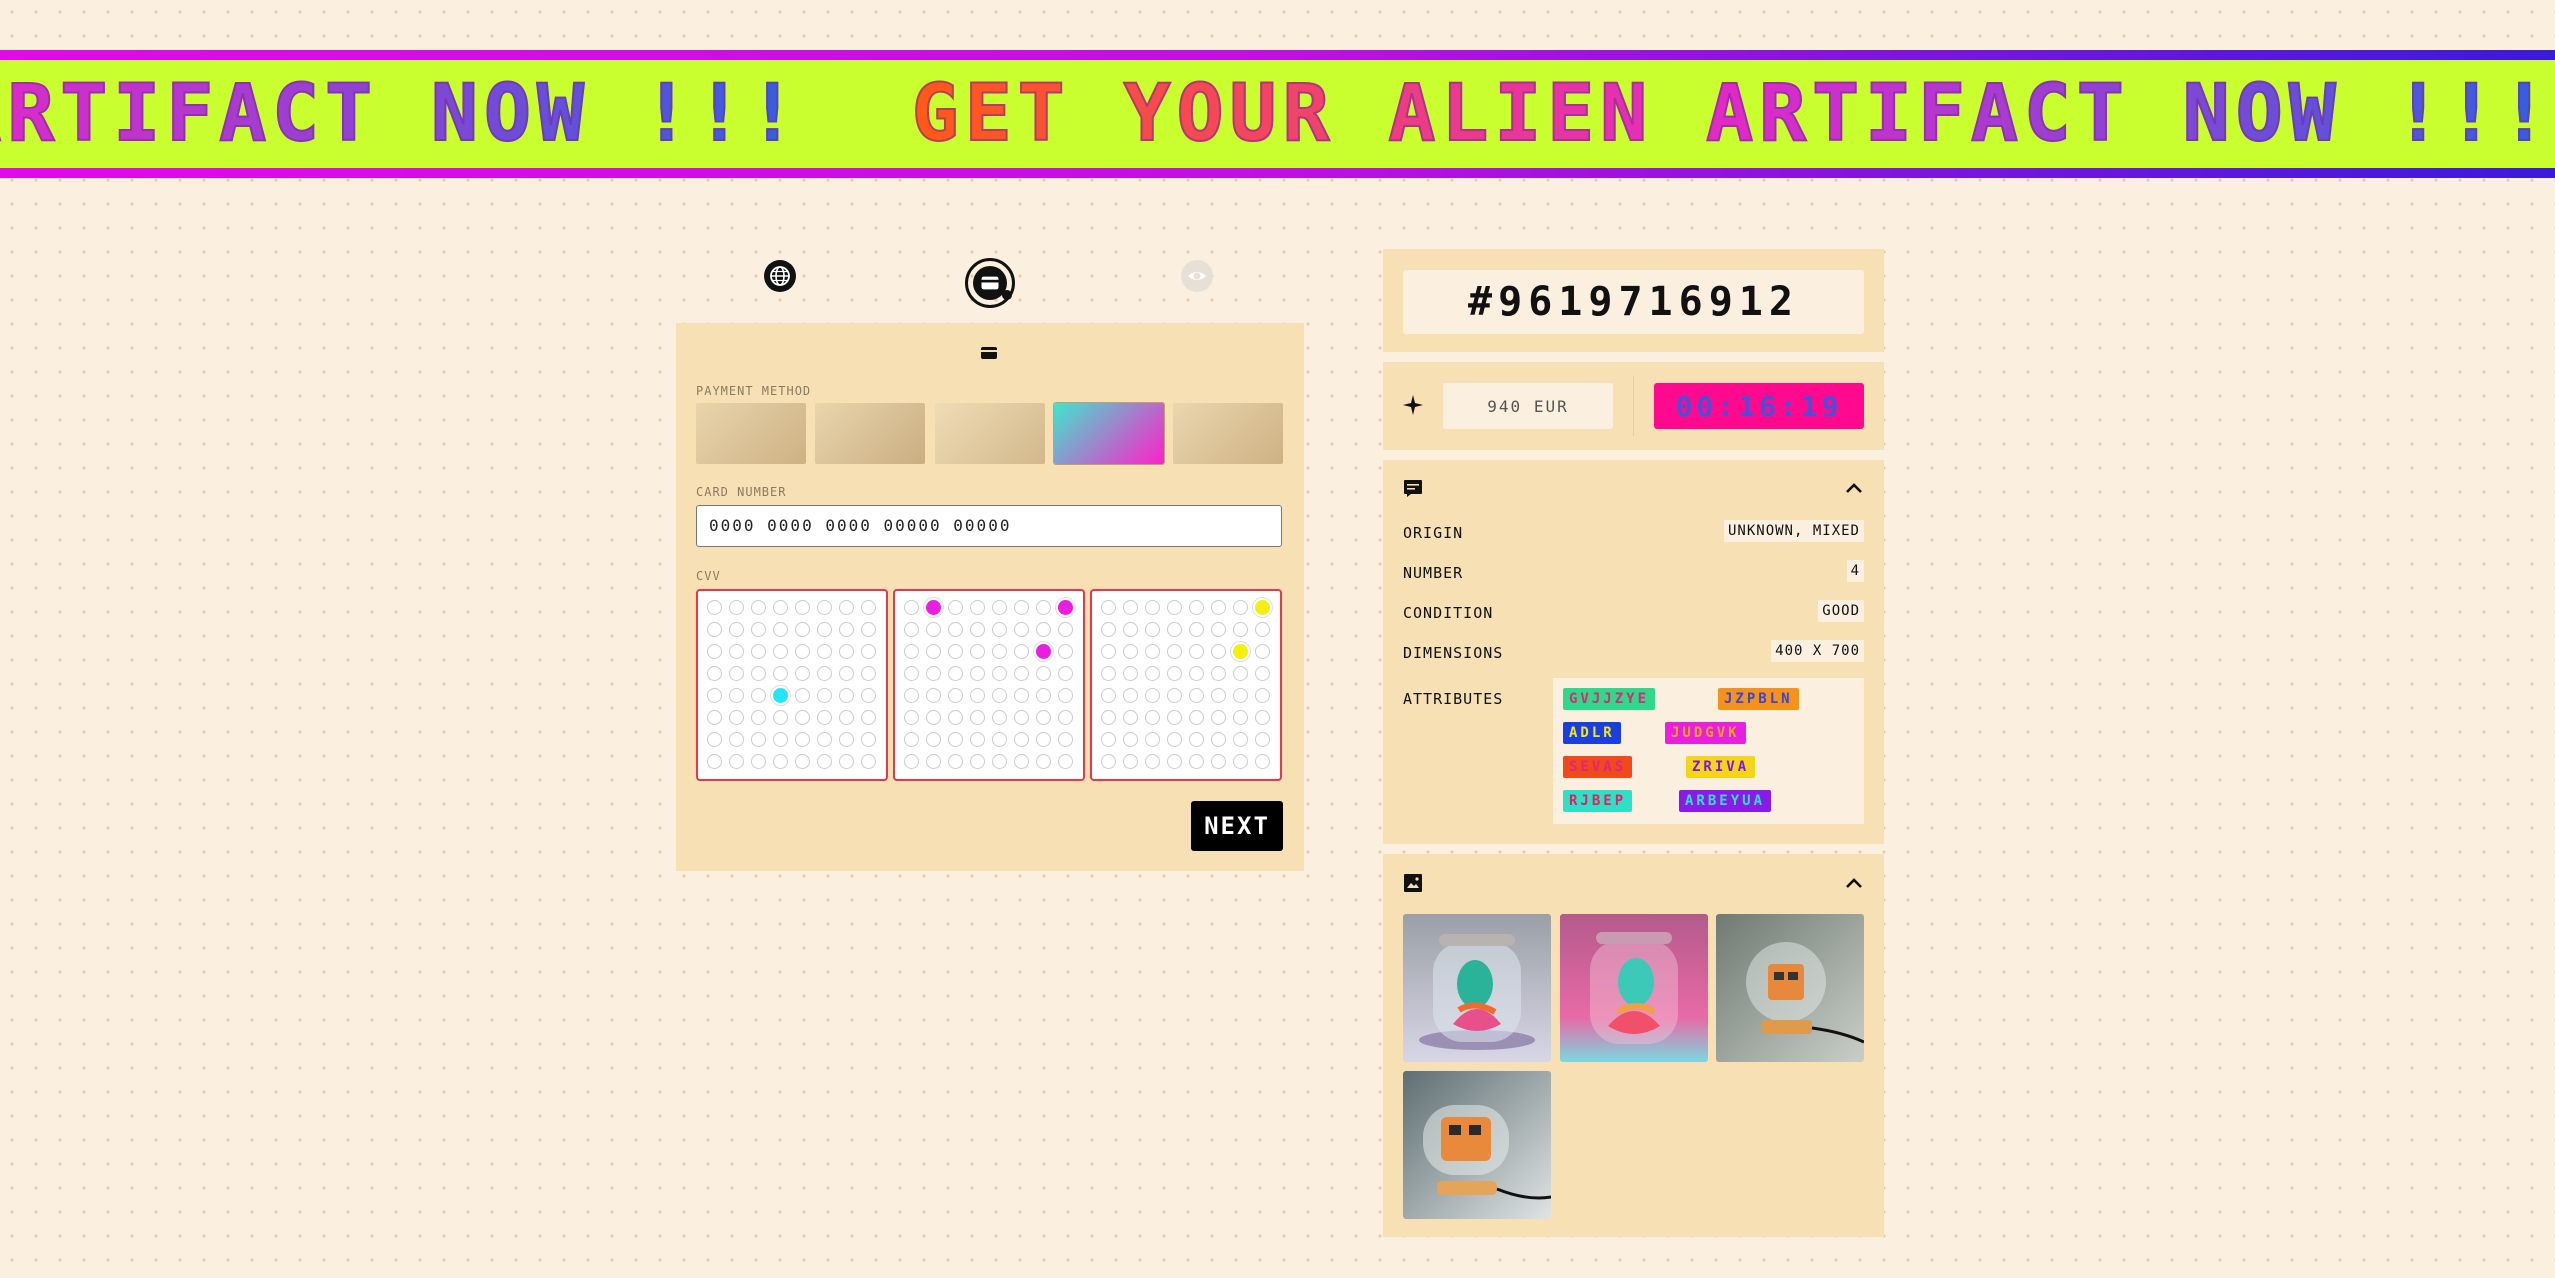 This screenshot has height=1278, width=2555. Describe the element at coordinates (780, 276) in the screenshot. I see `step-globe` at that location.